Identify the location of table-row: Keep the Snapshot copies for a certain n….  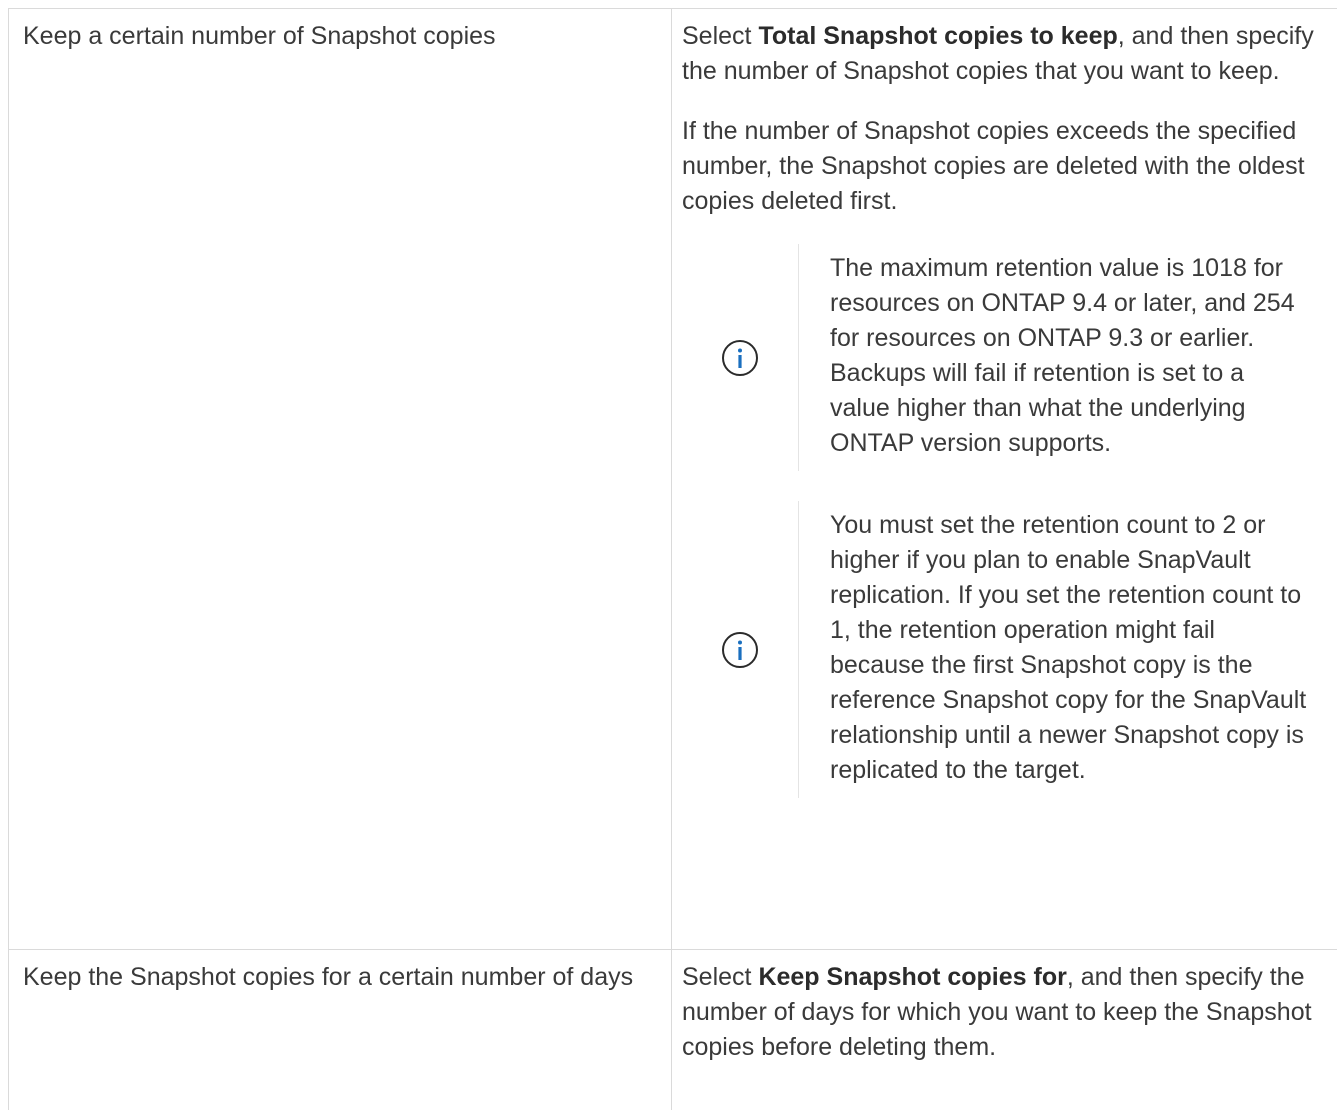
(673, 1030).